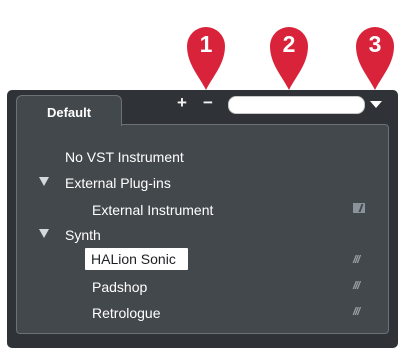  Describe the element at coordinates (359, 208) in the screenshot. I see `external-instrument-icon` at that location.